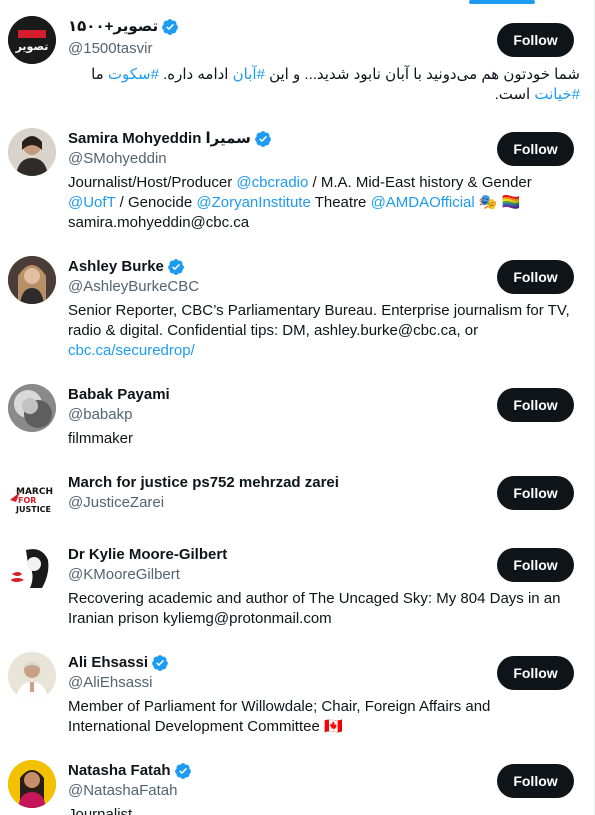 This screenshot has width=595, height=815. I want to click on logo-text-justice: JUSTICE, so click(33, 509).